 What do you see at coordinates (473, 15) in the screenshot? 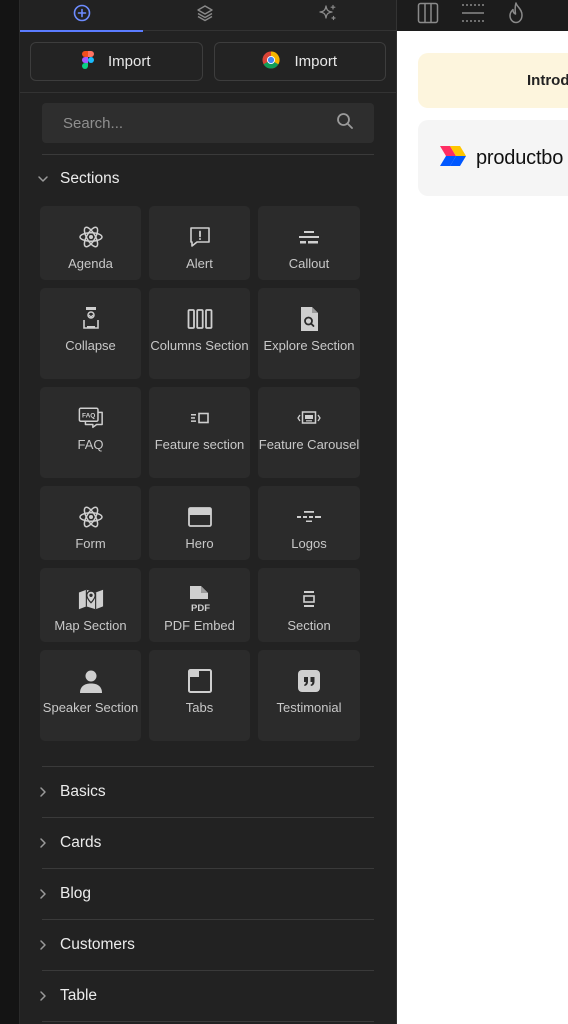
I see `spacing-guides-icon` at bounding box center [473, 15].